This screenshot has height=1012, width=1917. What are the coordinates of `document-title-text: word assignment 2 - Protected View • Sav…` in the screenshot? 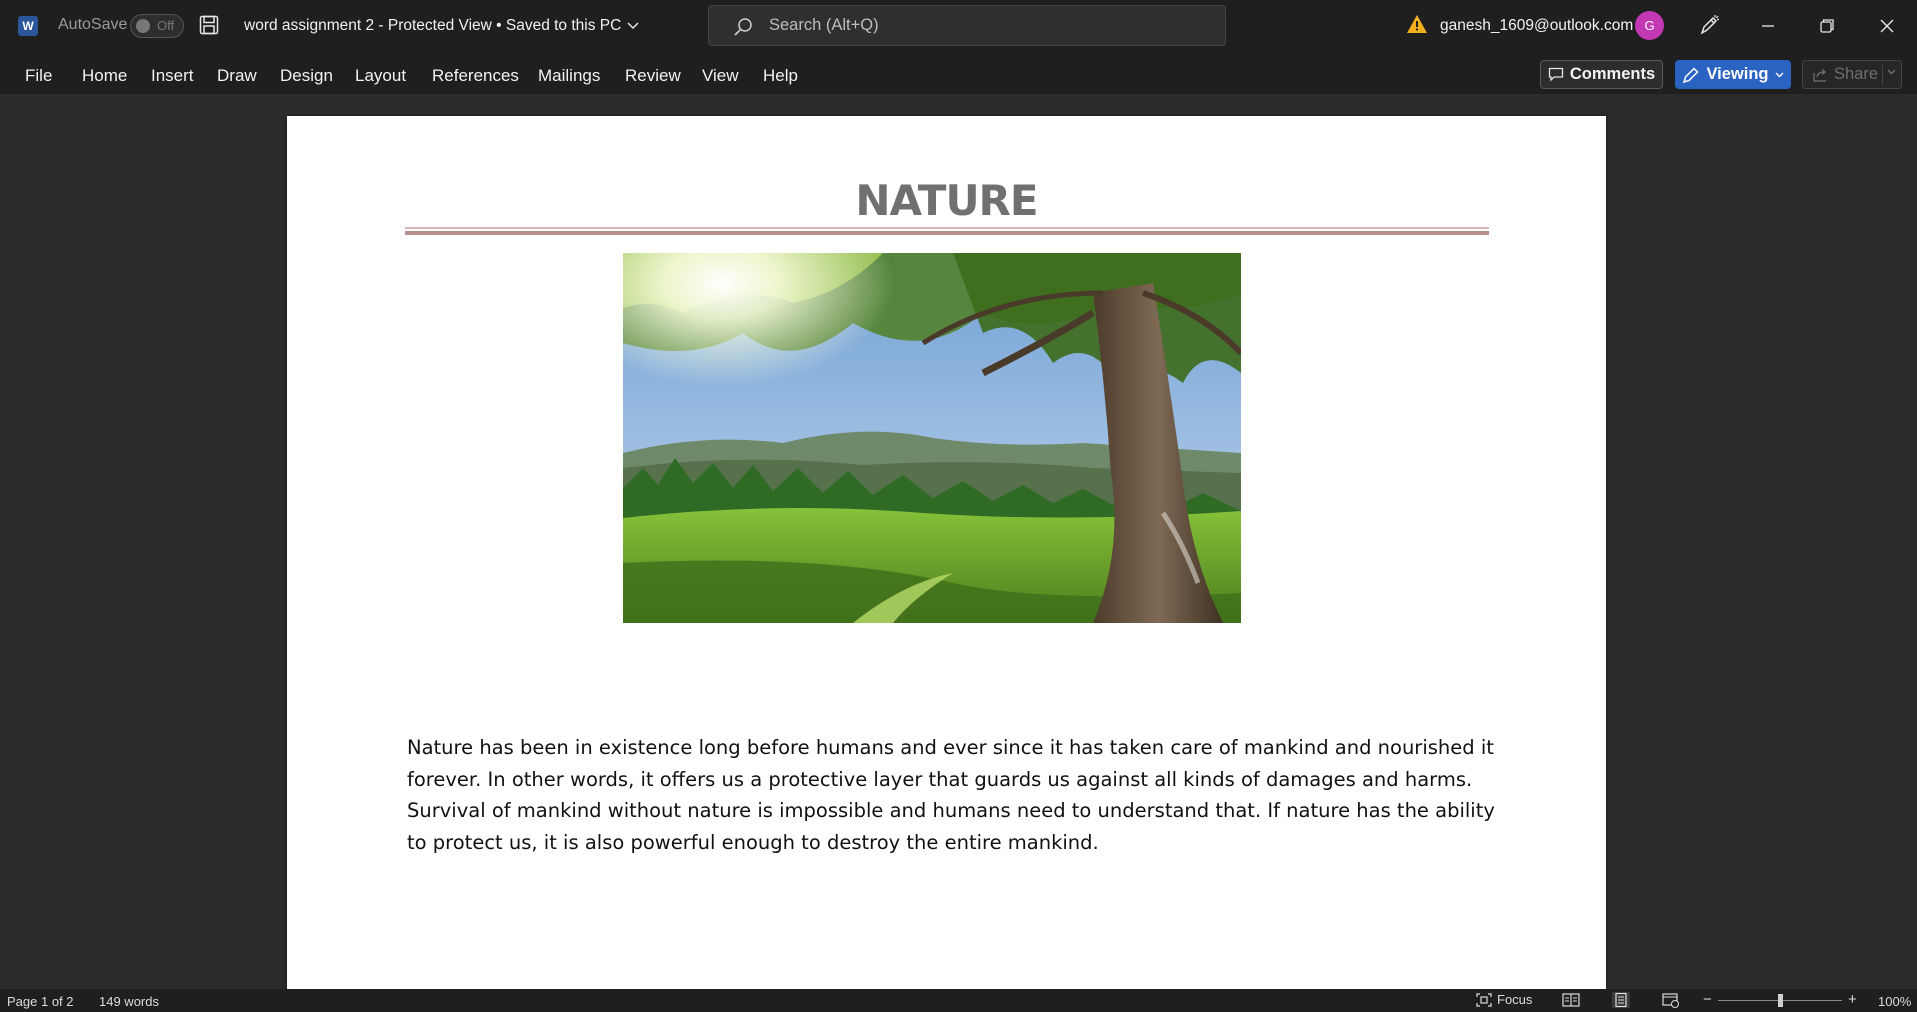 It's located at (433, 25).